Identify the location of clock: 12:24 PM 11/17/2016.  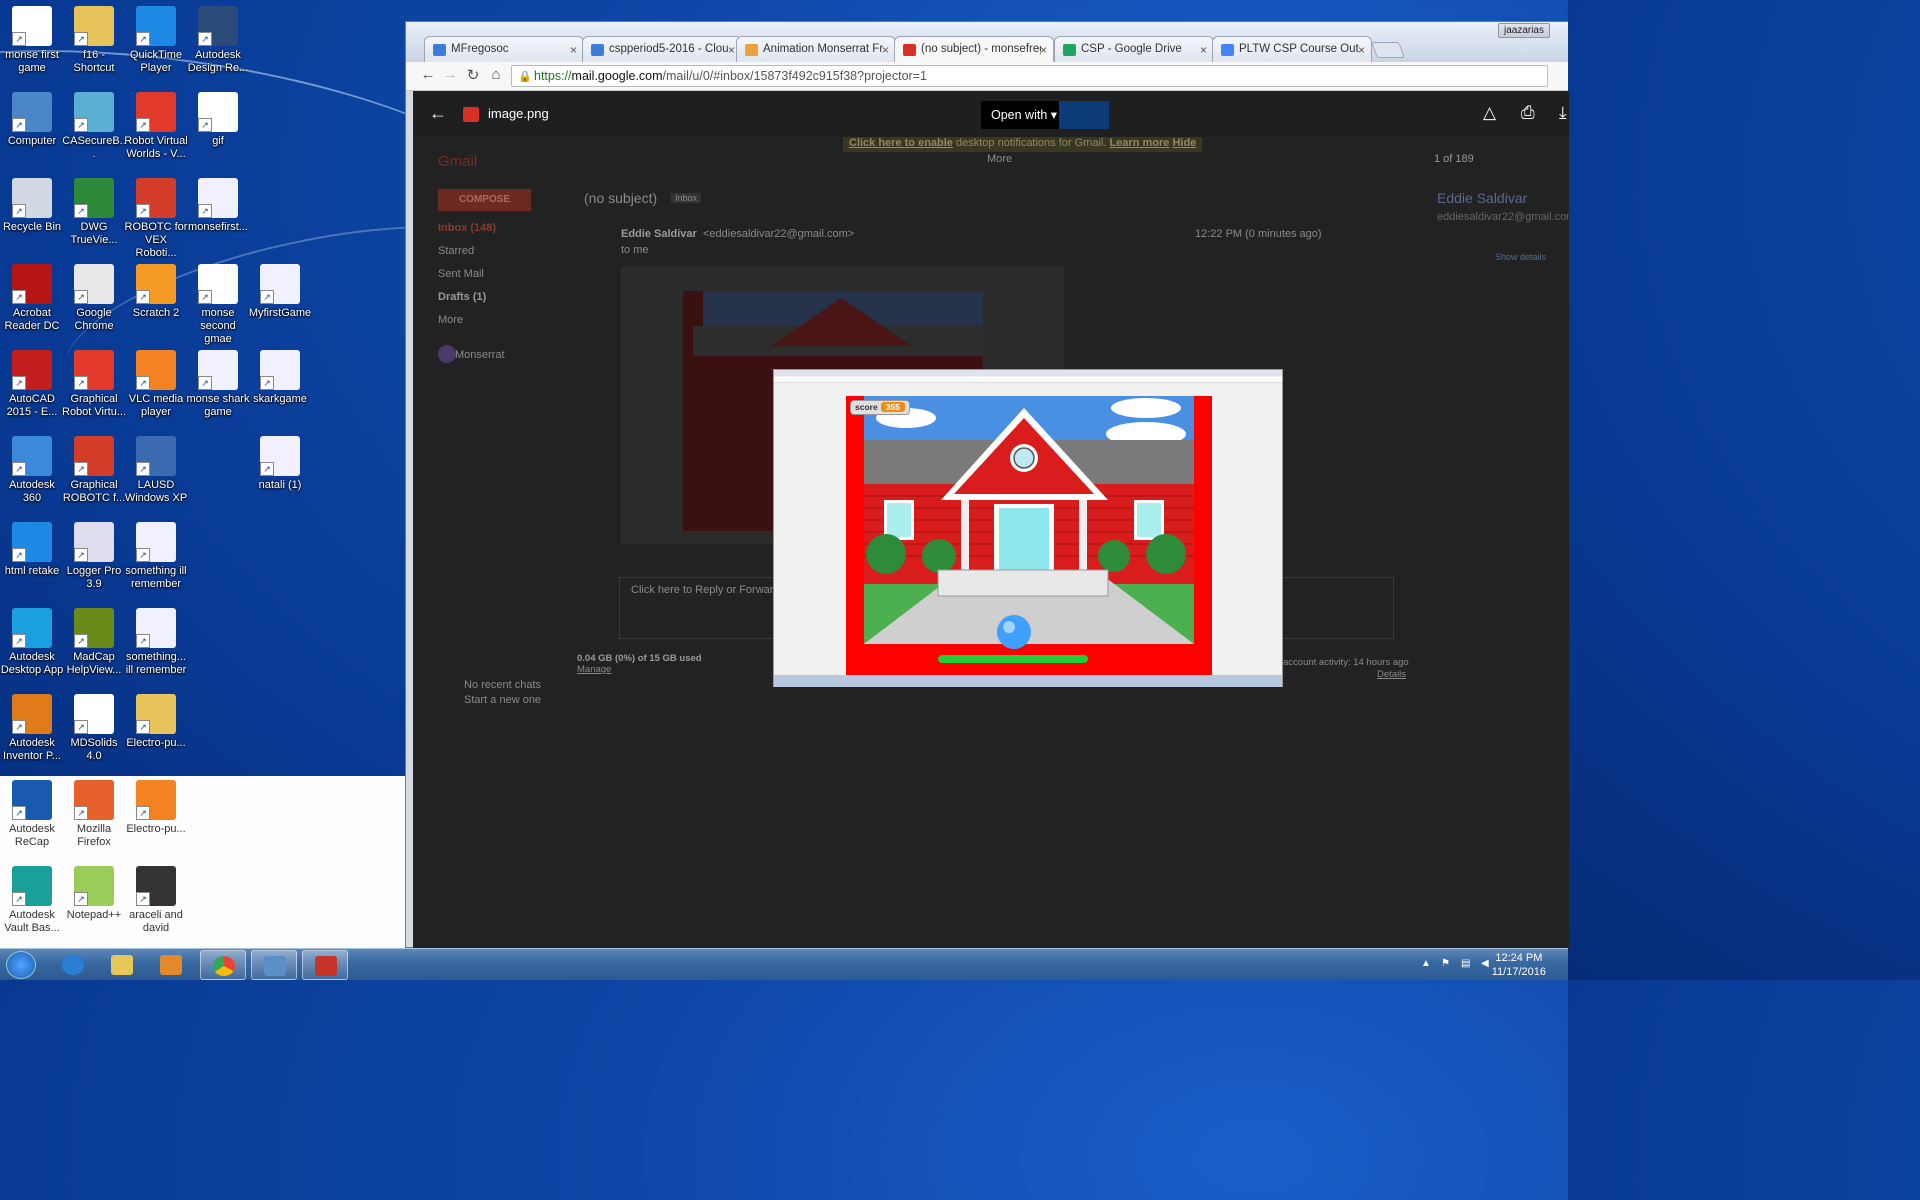
(1519, 965).